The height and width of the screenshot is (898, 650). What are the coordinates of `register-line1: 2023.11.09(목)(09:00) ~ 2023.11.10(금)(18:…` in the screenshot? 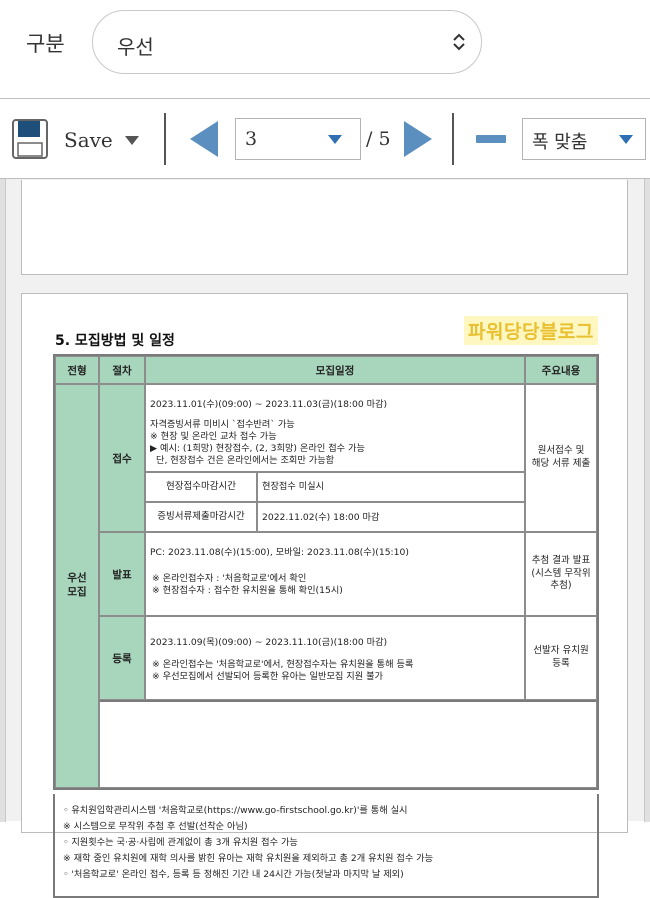 It's located at (269, 642).